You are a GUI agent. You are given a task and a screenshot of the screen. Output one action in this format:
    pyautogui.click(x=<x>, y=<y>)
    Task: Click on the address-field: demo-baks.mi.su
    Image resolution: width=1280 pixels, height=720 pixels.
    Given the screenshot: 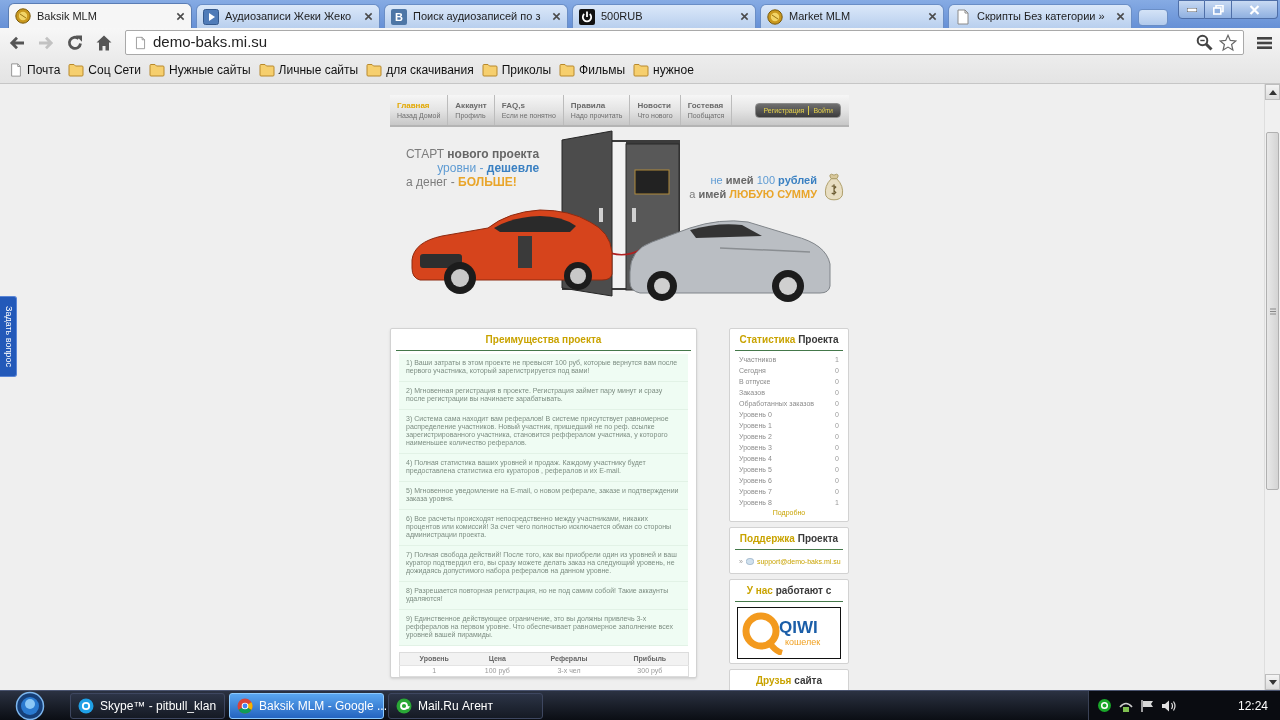 What is the action you would take?
    pyautogui.click(x=684, y=42)
    